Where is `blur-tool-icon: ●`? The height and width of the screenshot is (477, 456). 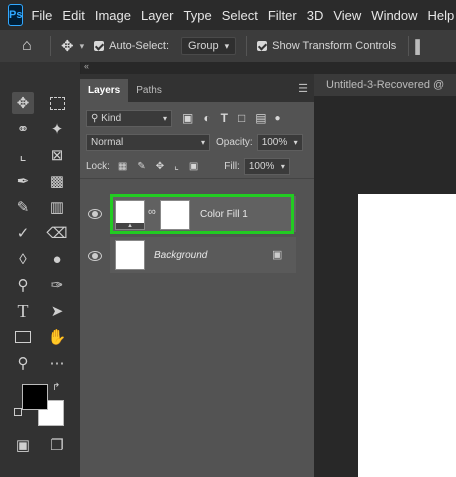 blur-tool-icon: ● is located at coordinates (57, 259).